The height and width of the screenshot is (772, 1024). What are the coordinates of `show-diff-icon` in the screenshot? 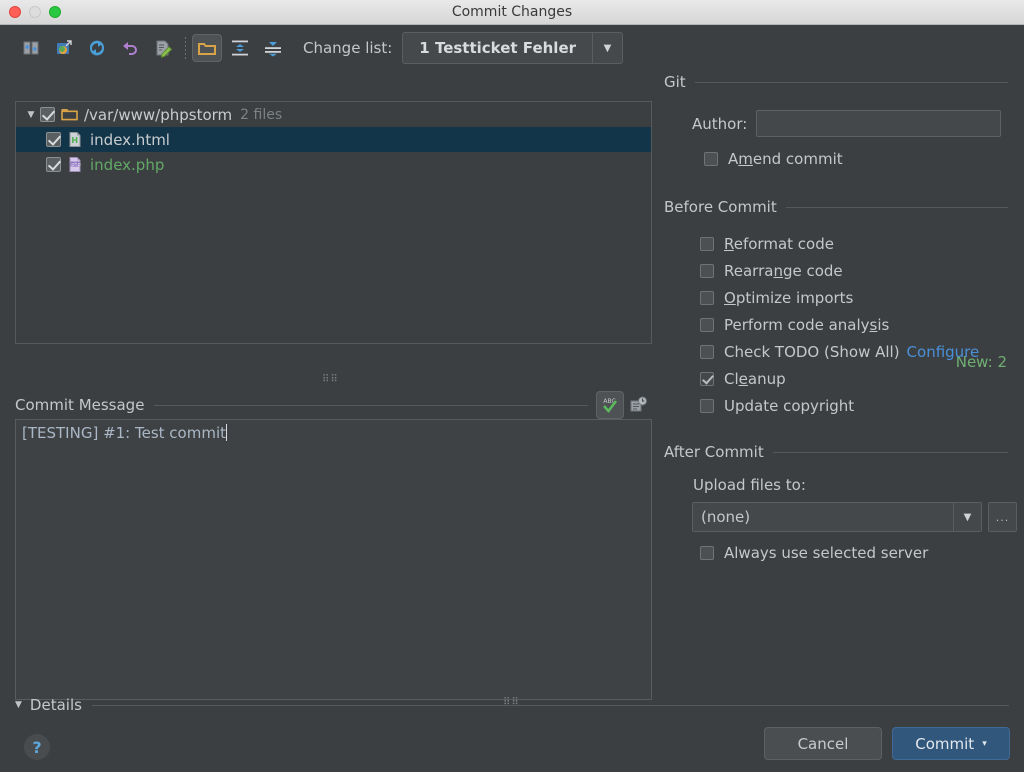 It's located at (31, 48).